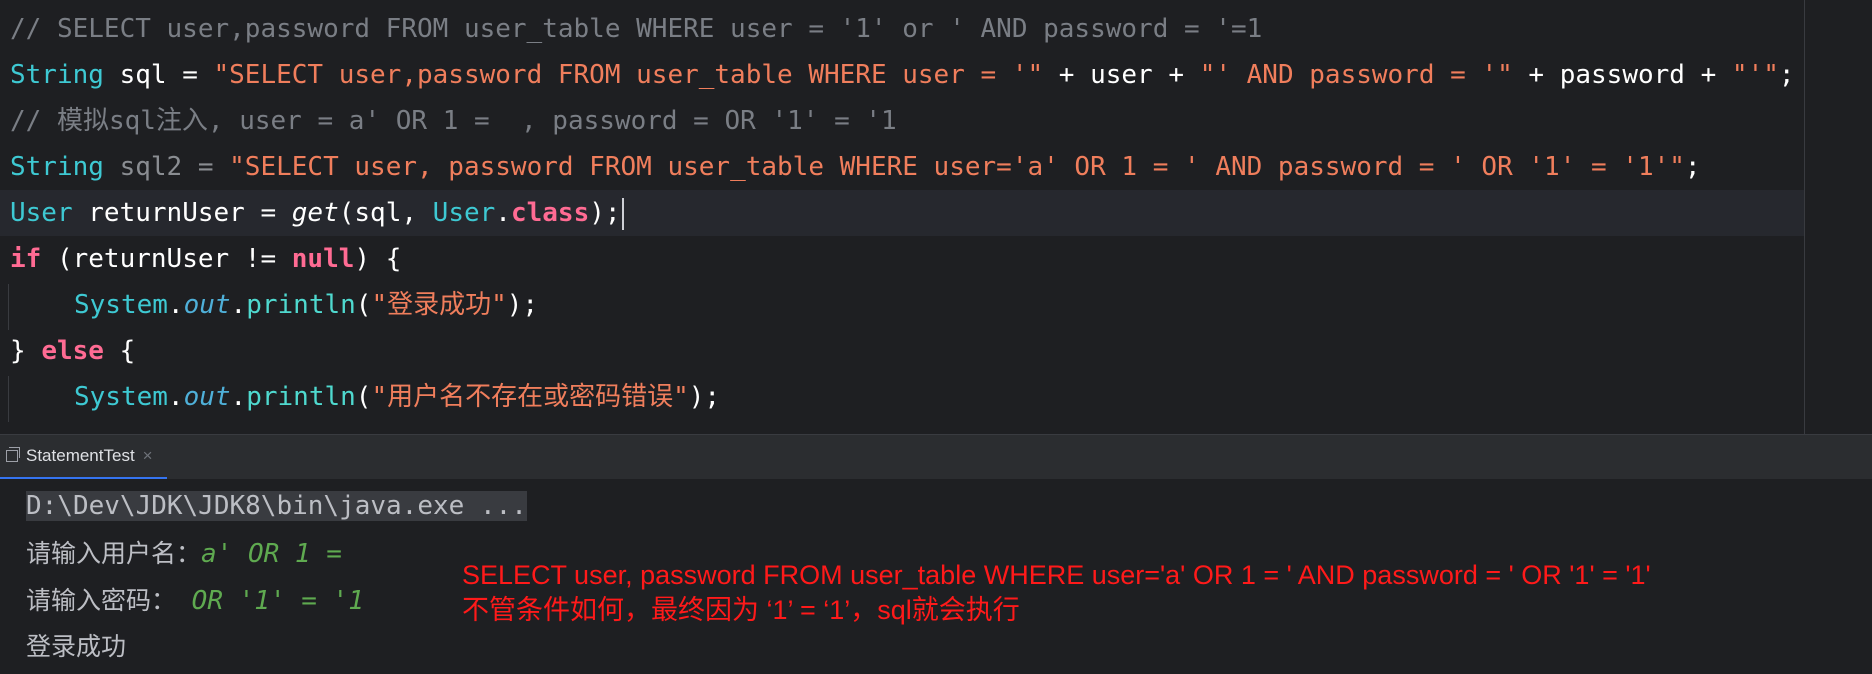 This screenshot has height=674, width=1872. What do you see at coordinates (148, 456) in the screenshot?
I see `close-icon: ×` at bounding box center [148, 456].